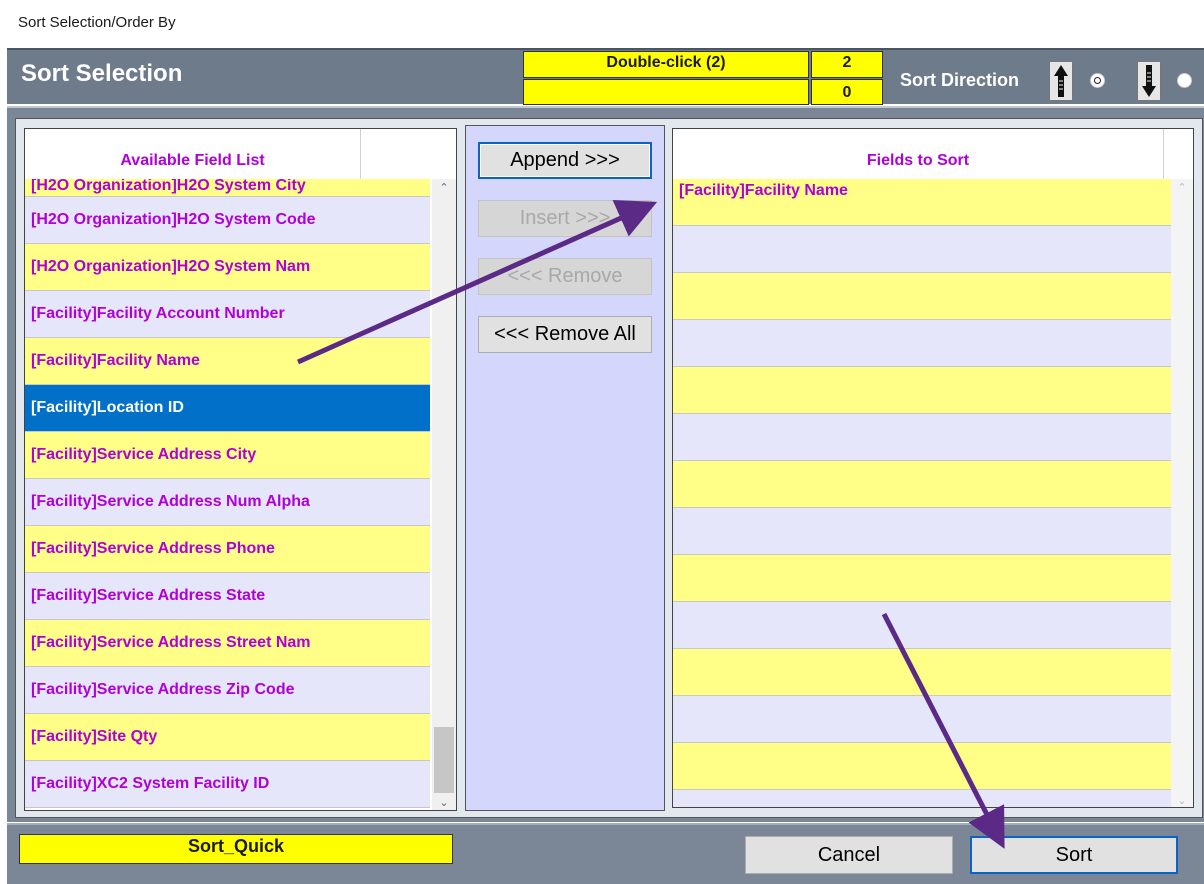 This screenshot has width=1204, height=884. I want to click on count-top: 2, so click(847, 64).